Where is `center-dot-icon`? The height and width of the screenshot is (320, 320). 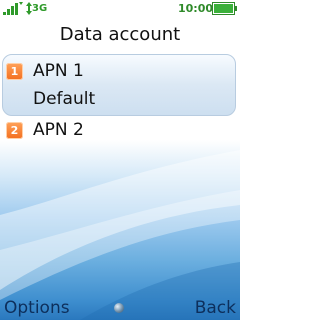
center-dot-icon is located at coordinates (119, 308).